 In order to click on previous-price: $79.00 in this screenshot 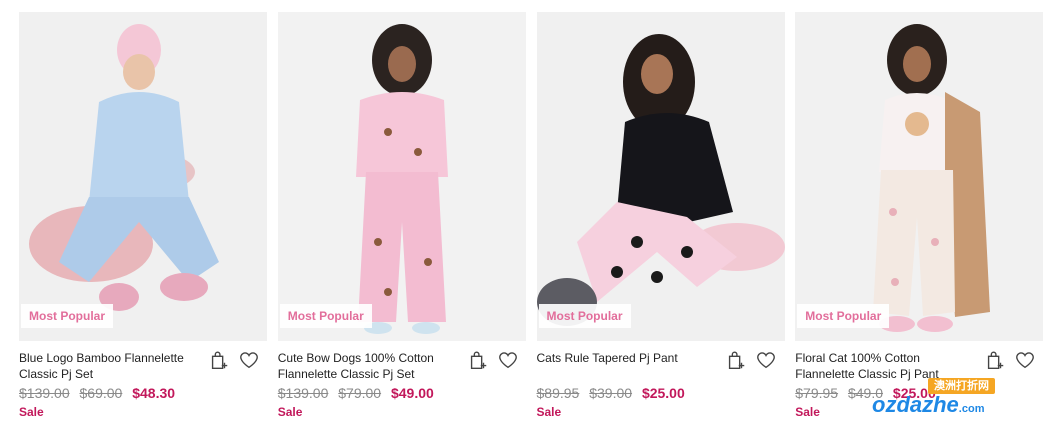, I will do `click(360, 393)`.